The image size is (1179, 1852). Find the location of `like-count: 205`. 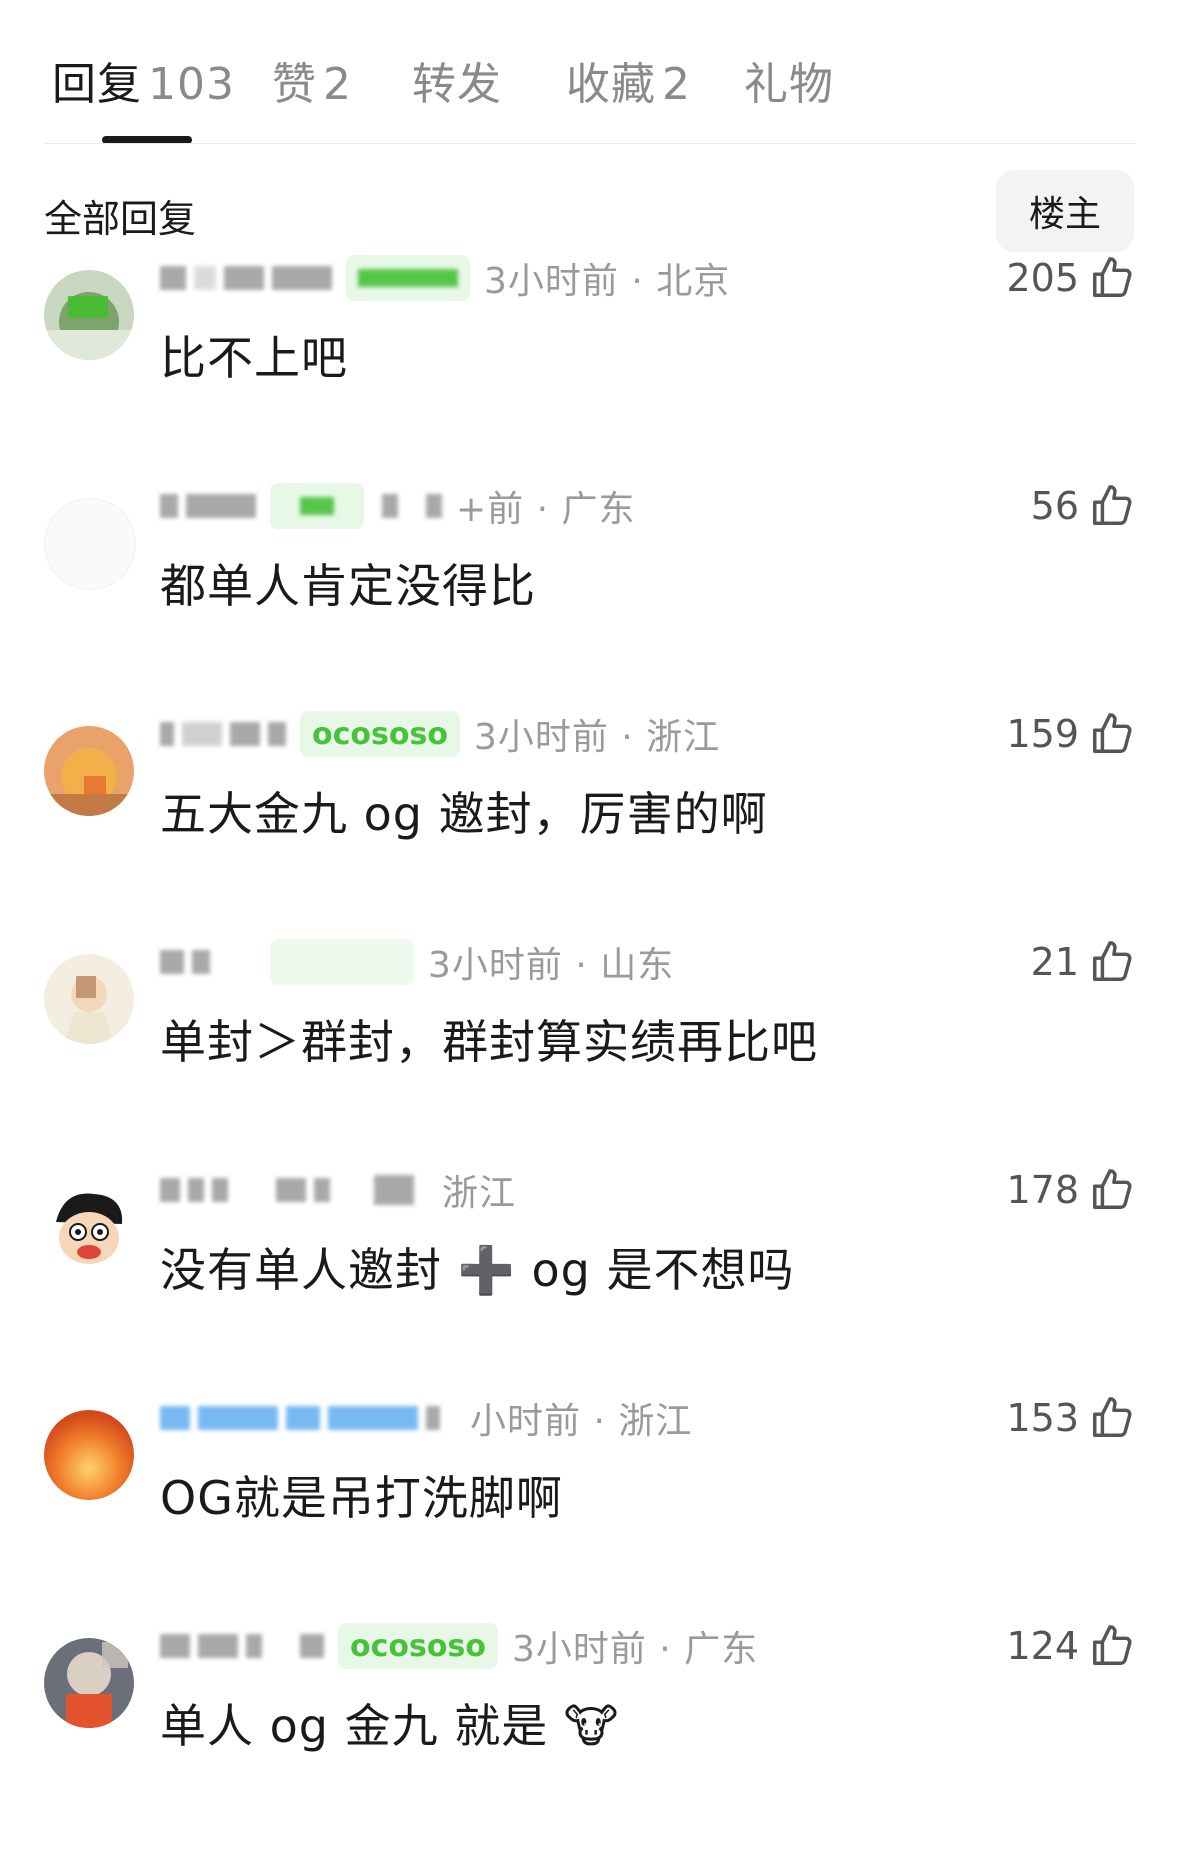

like-count: 205 is located at coordinates (1042, 278).